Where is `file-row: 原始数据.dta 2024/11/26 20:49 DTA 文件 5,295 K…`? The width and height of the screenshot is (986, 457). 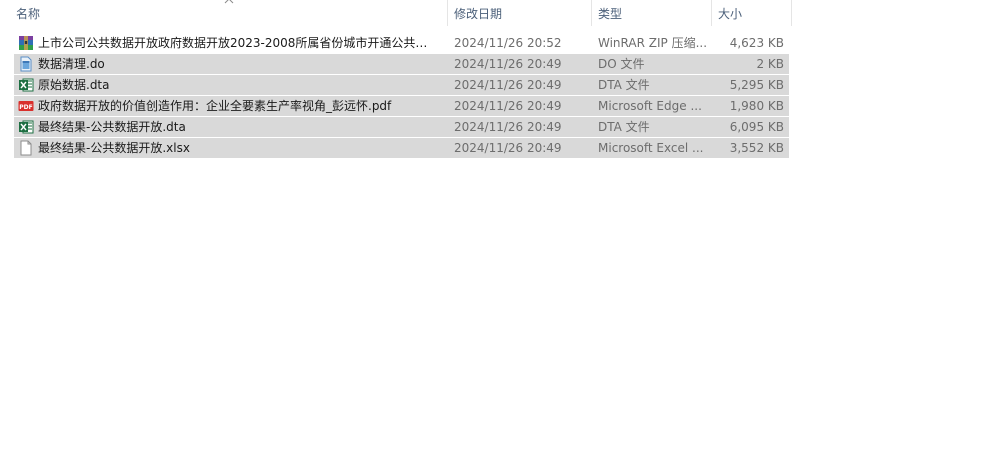
file-row: 原始数据.dta 2024/11/26 20:49 DTA 文件 5,295 K… is located at coordinates (401, 85).